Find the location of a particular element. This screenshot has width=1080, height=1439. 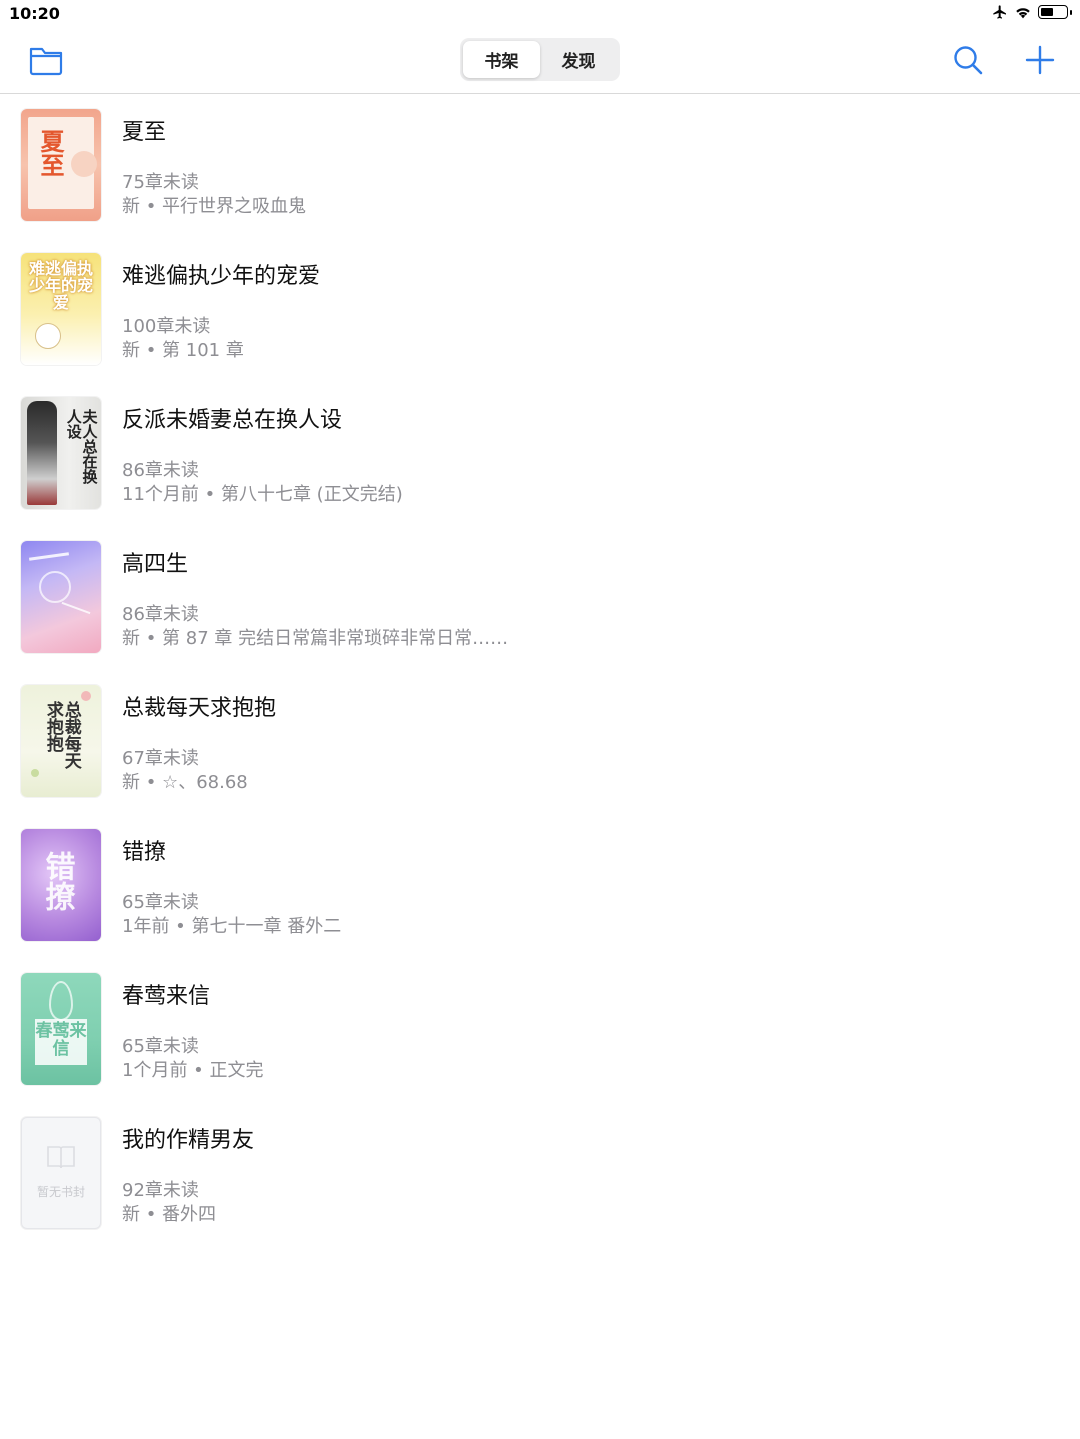

unread-count: 67章未读 is located at coordinates (160, 758).